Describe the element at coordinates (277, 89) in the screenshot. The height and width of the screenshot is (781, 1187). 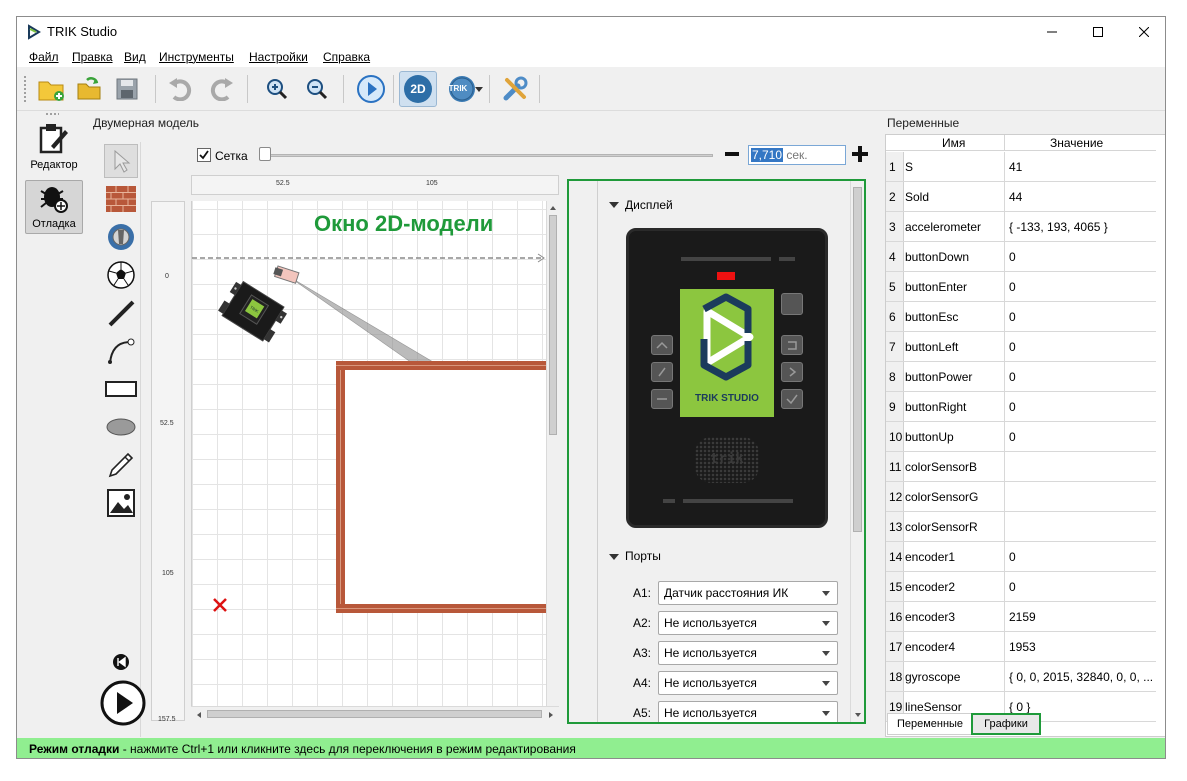
I see `zoom-in-button` at that location.